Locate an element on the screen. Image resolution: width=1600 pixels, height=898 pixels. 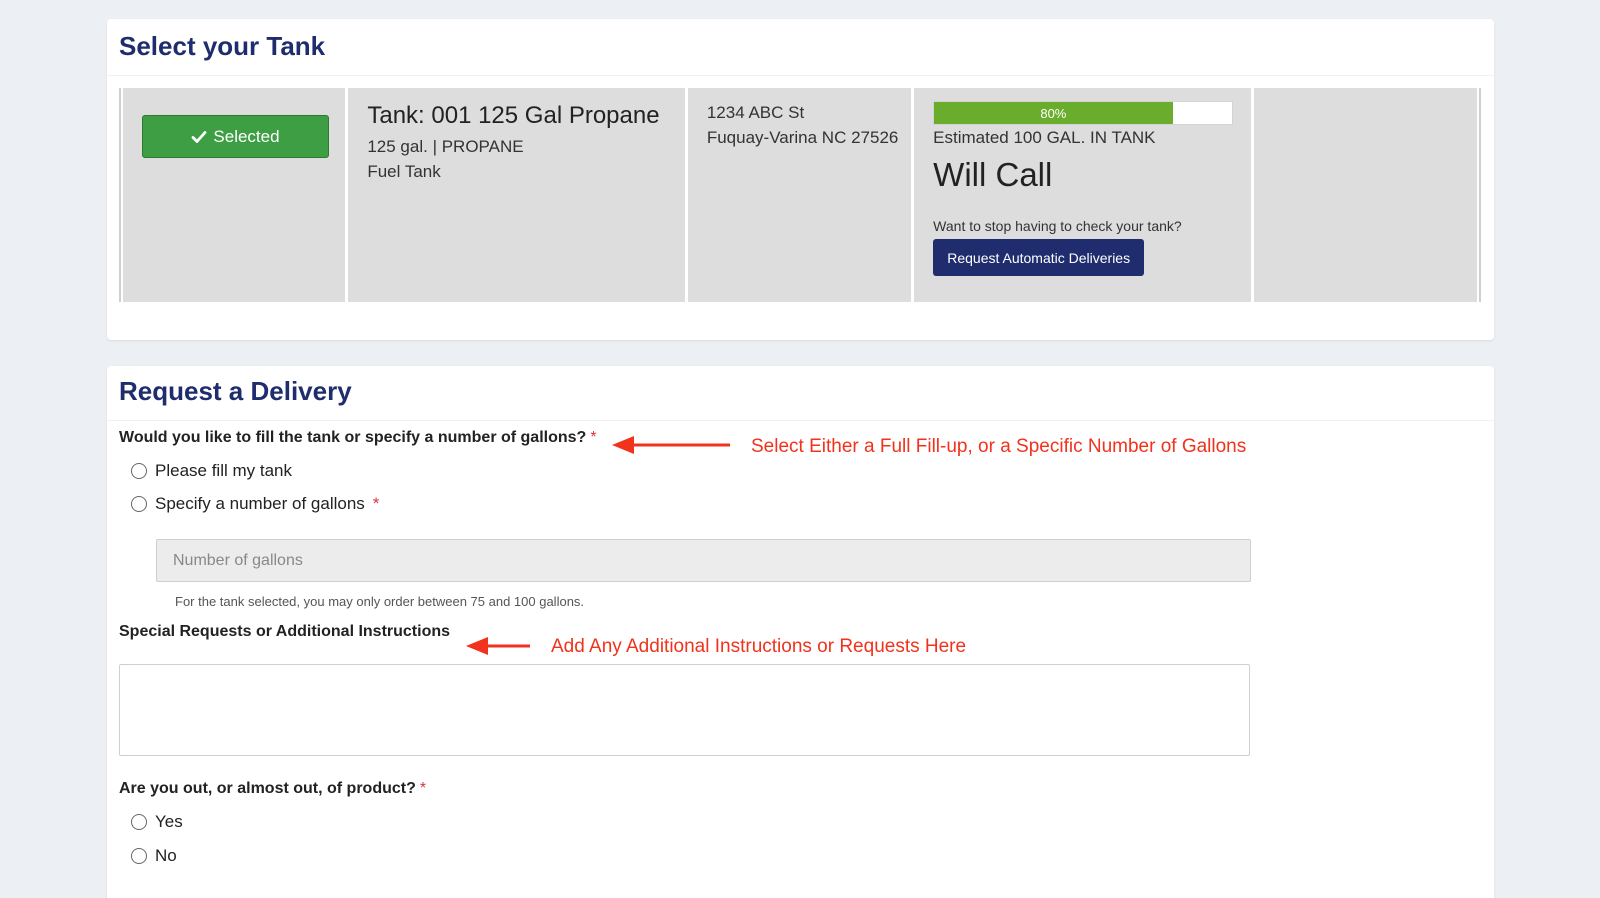
radio-fill-tank-circle is located at coordinates (139, 471).